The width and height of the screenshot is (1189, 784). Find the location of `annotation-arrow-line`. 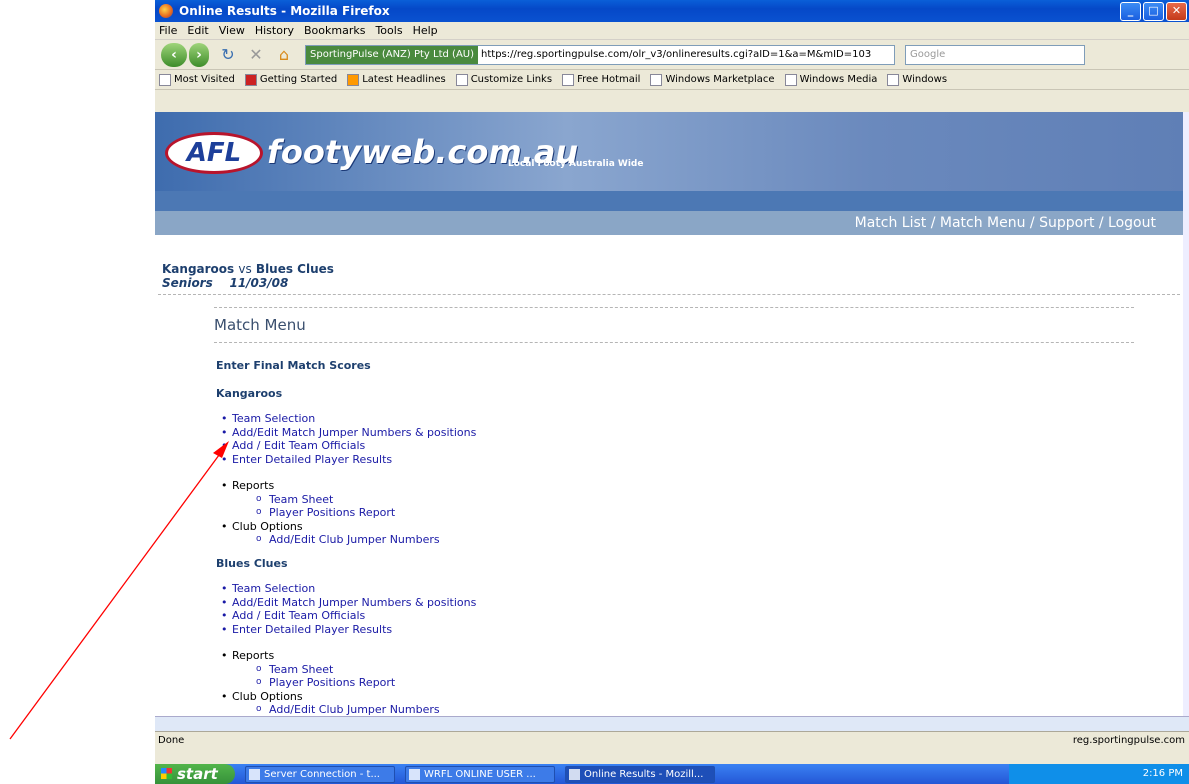

annotation-arrow-line is located at coordinates (116, 595).